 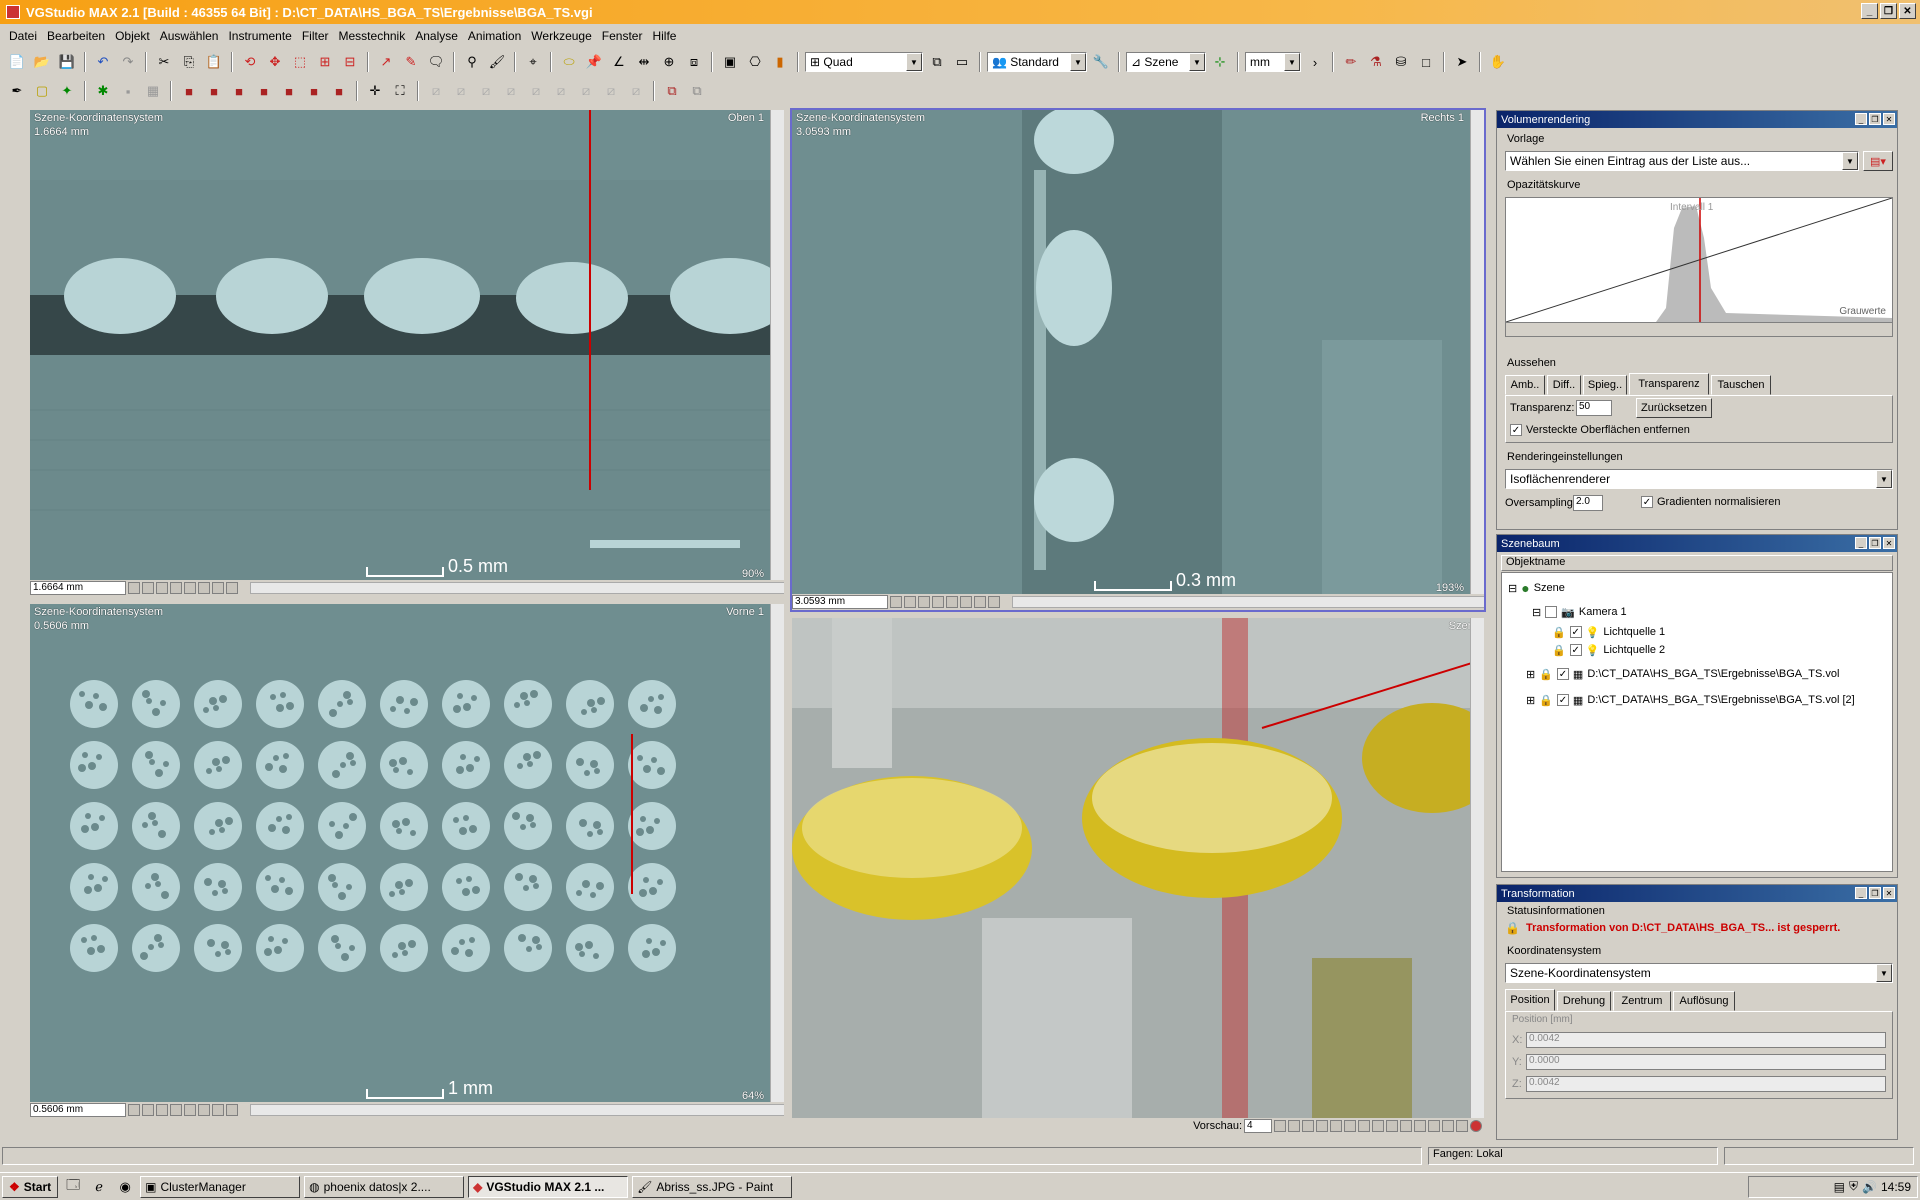 I want to click on tray-shield-icon: ⛨, so click(x=1853, y=1186).